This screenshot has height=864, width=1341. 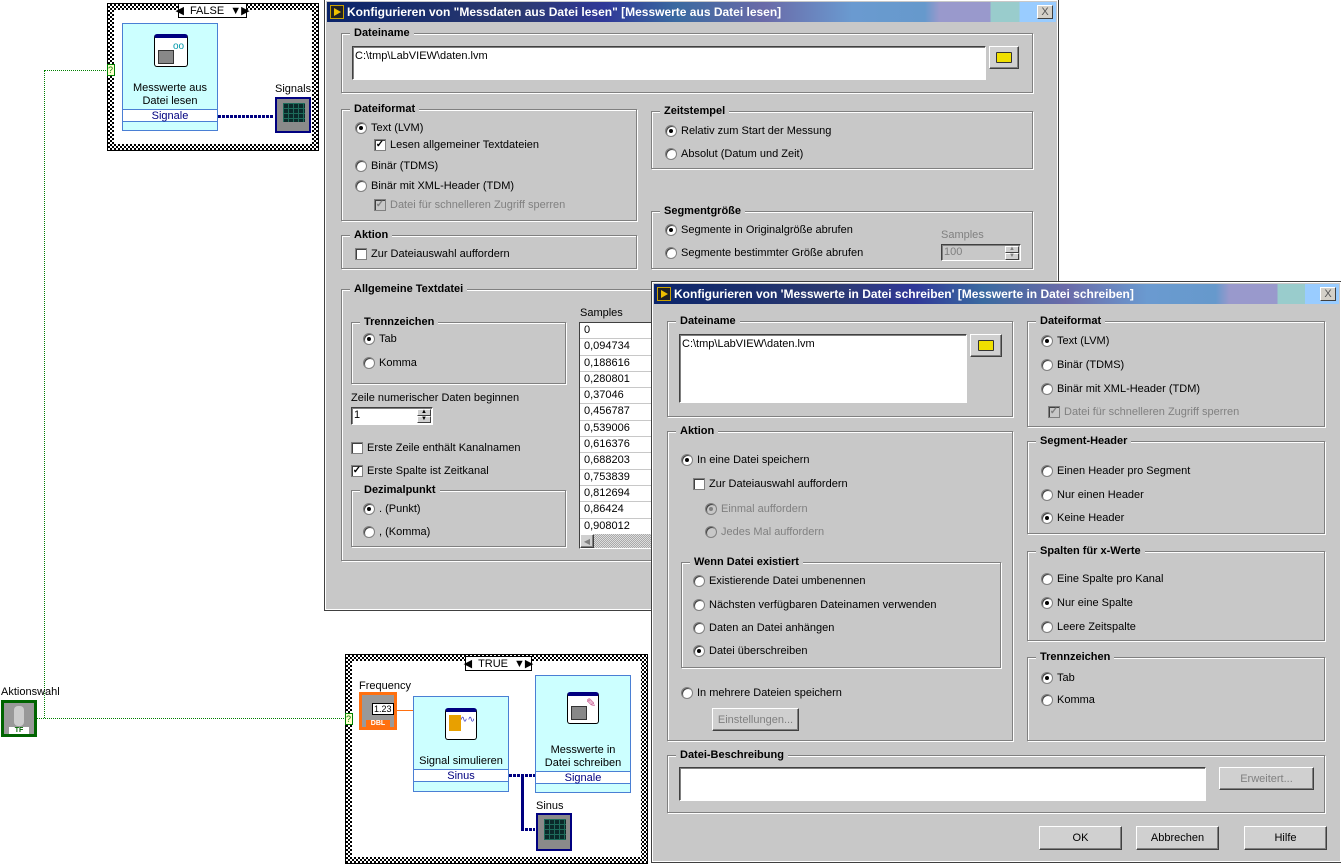 I want to click on radio-punkt: . (Punkt), so click(x=392, y=509).